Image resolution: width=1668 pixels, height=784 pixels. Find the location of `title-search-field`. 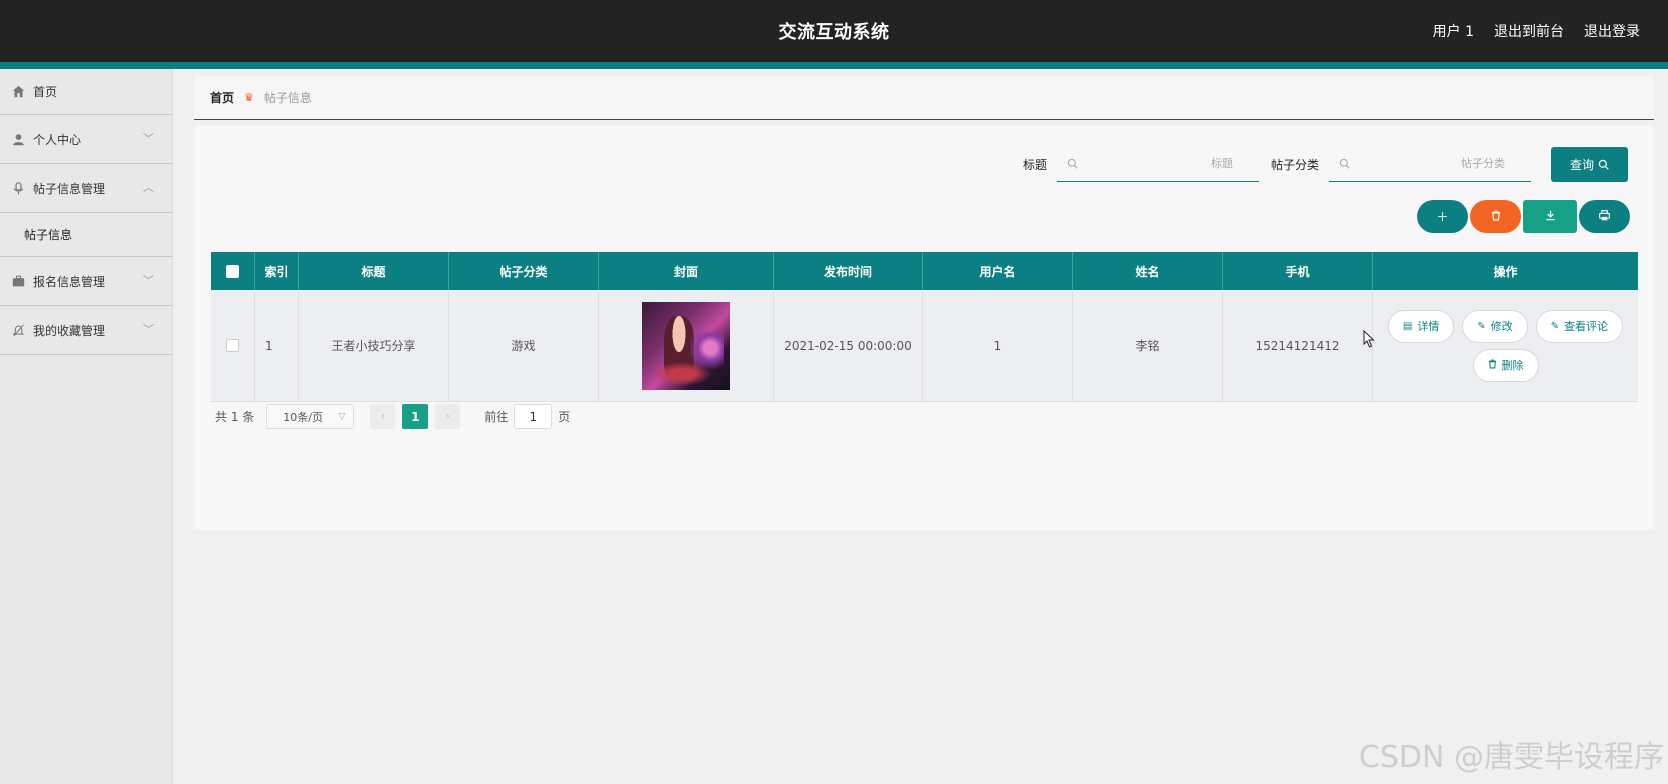

title-search-field is located at coordinates (1157, 164).